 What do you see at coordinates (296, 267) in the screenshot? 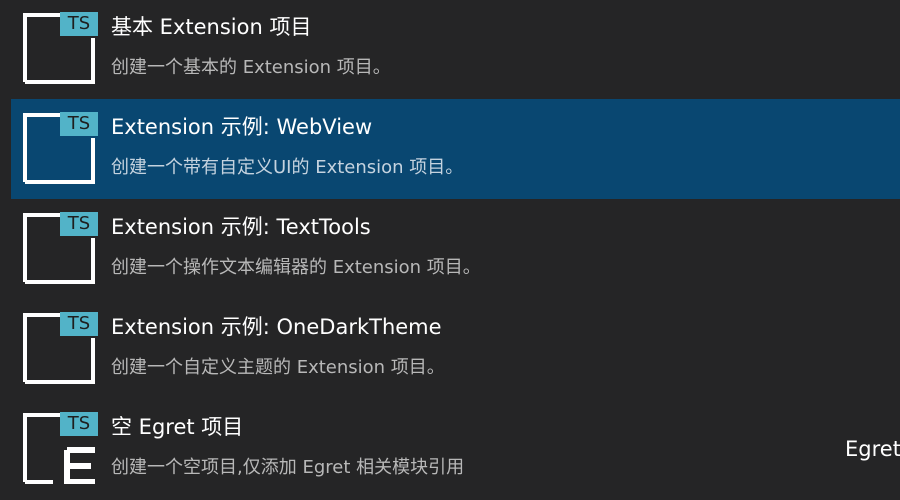
I see `item-description: 创建一个操作文本编辑器的 Extension 项目。` at bounding box center [296, 267].